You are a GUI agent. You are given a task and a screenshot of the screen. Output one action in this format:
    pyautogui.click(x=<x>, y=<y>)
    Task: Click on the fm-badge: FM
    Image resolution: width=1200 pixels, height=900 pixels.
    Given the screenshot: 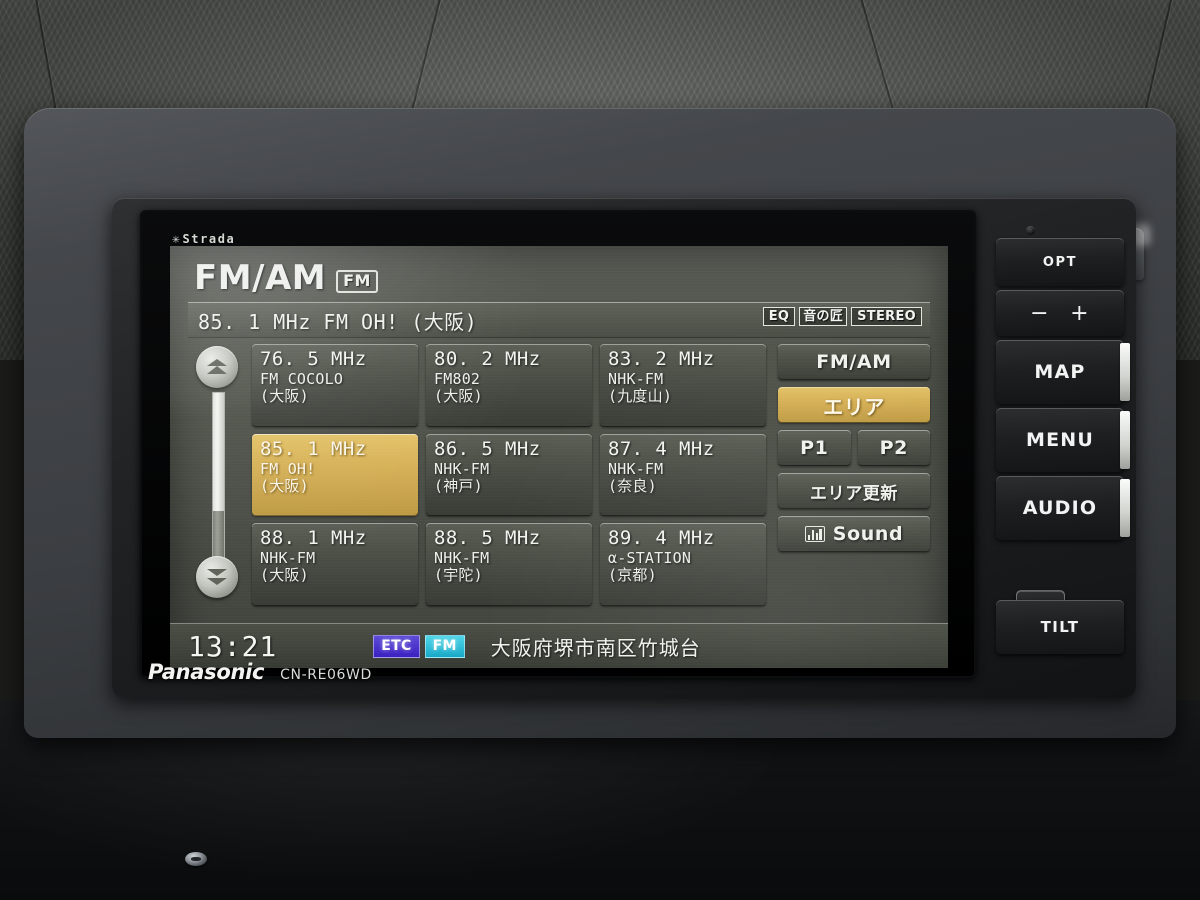 What is the action you would take?
    pyautogui.click(x=444, y=646)
    